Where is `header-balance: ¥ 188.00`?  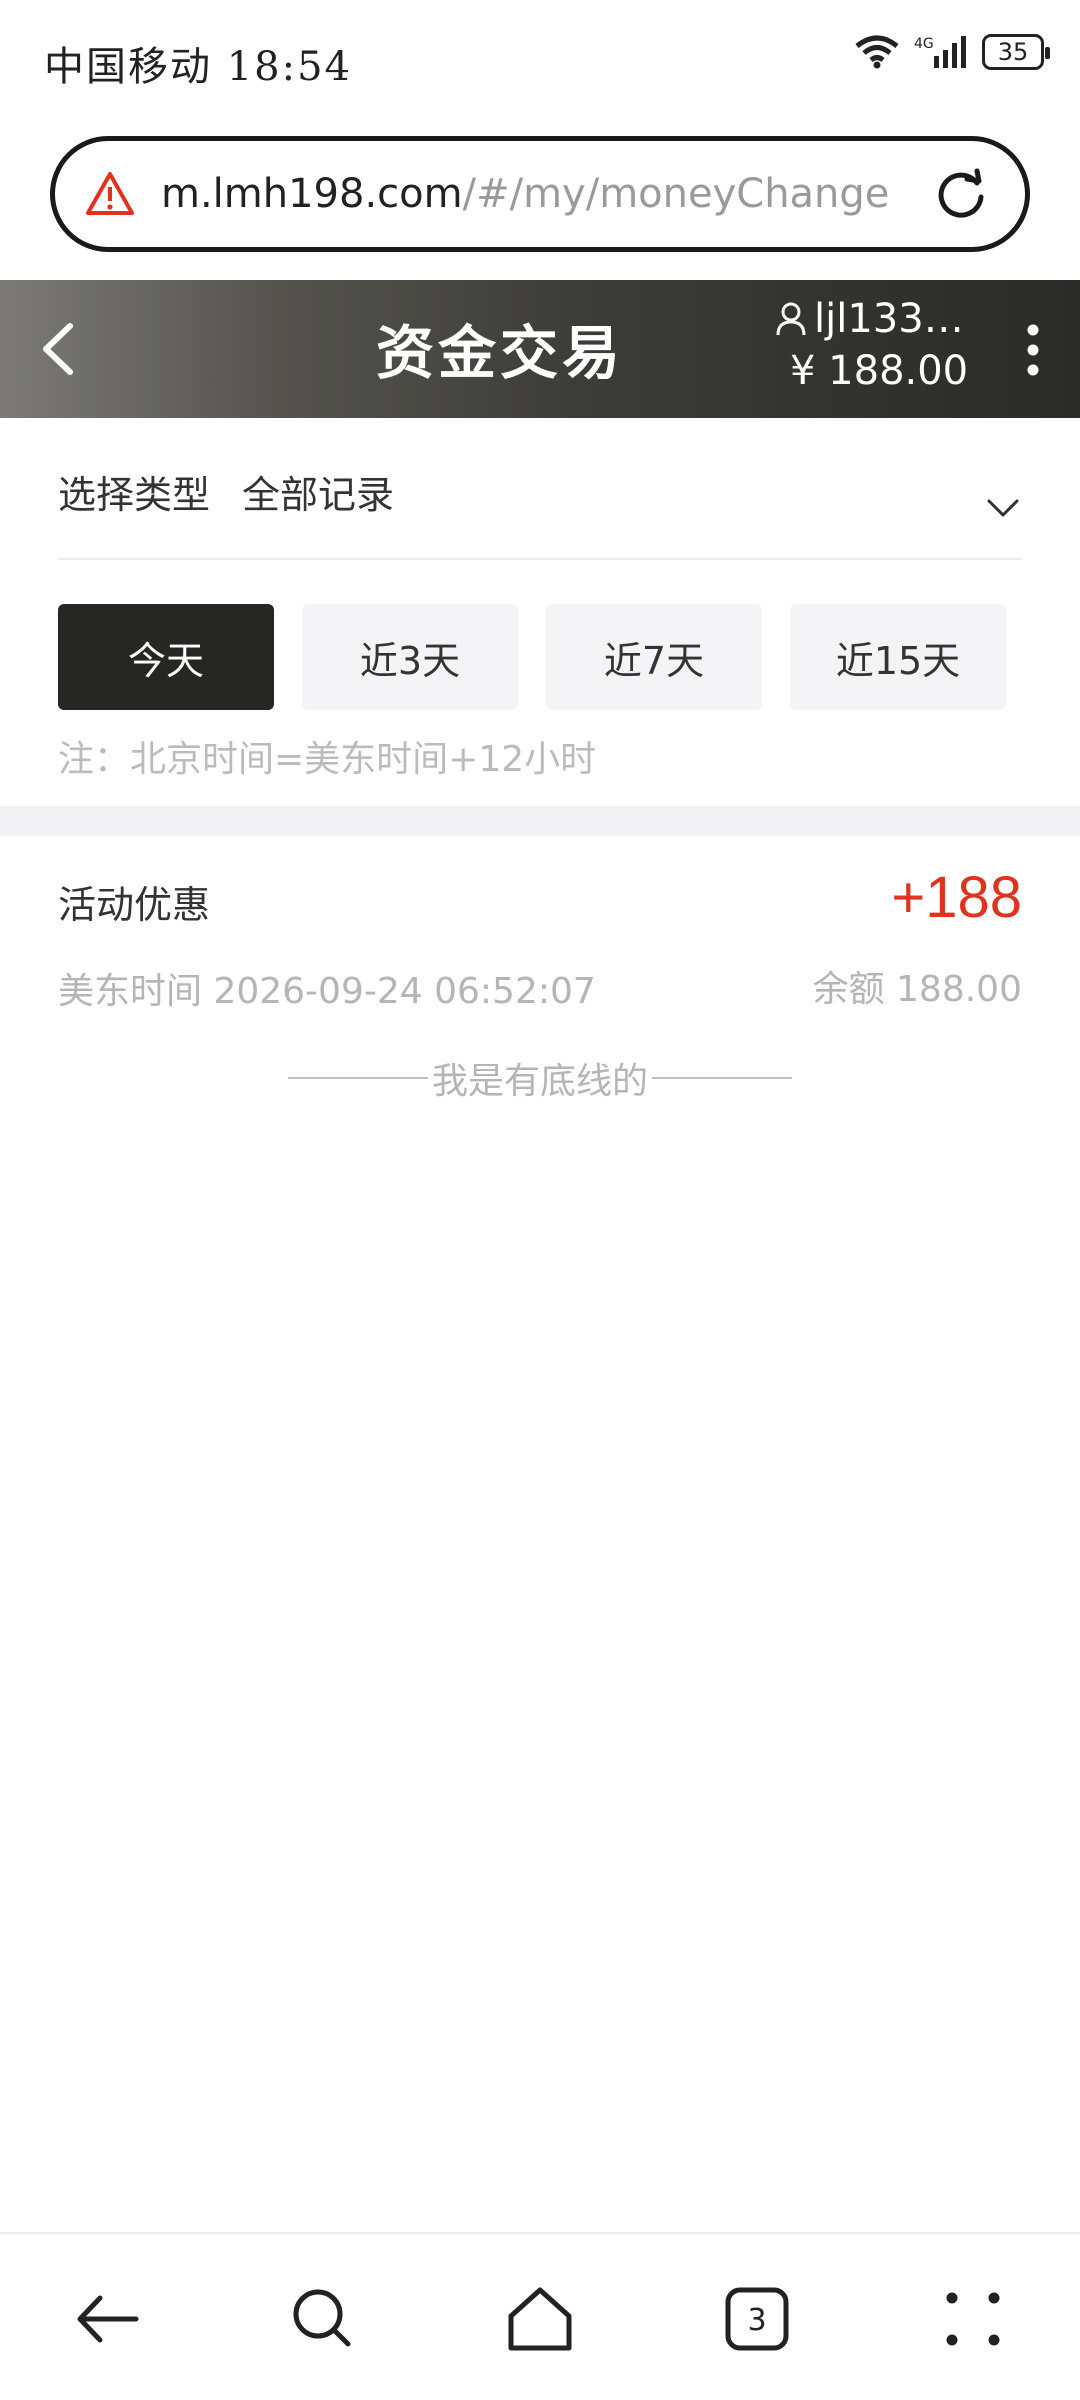
header-balance: ¥ 188.00 is located at coordinates (879, 371).